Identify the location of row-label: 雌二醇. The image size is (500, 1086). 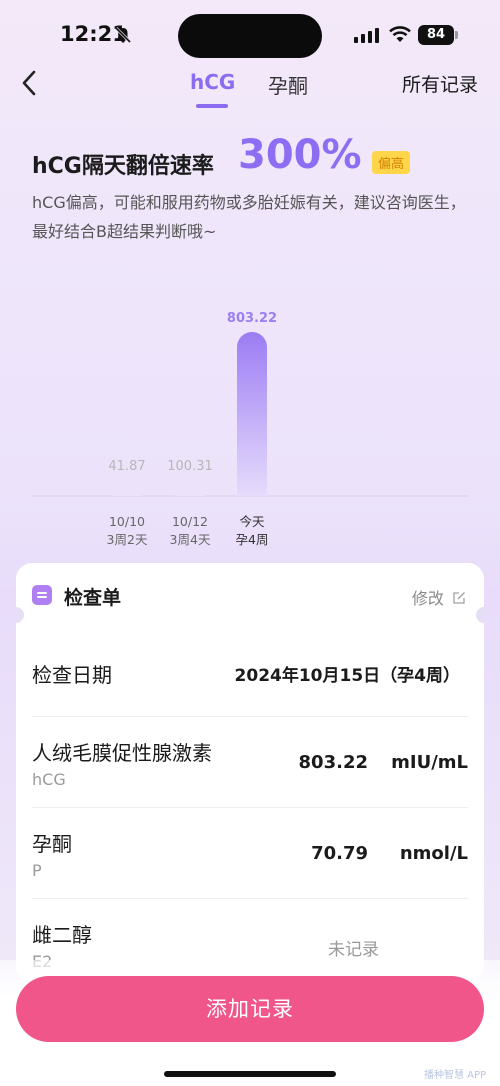
(62, 935).